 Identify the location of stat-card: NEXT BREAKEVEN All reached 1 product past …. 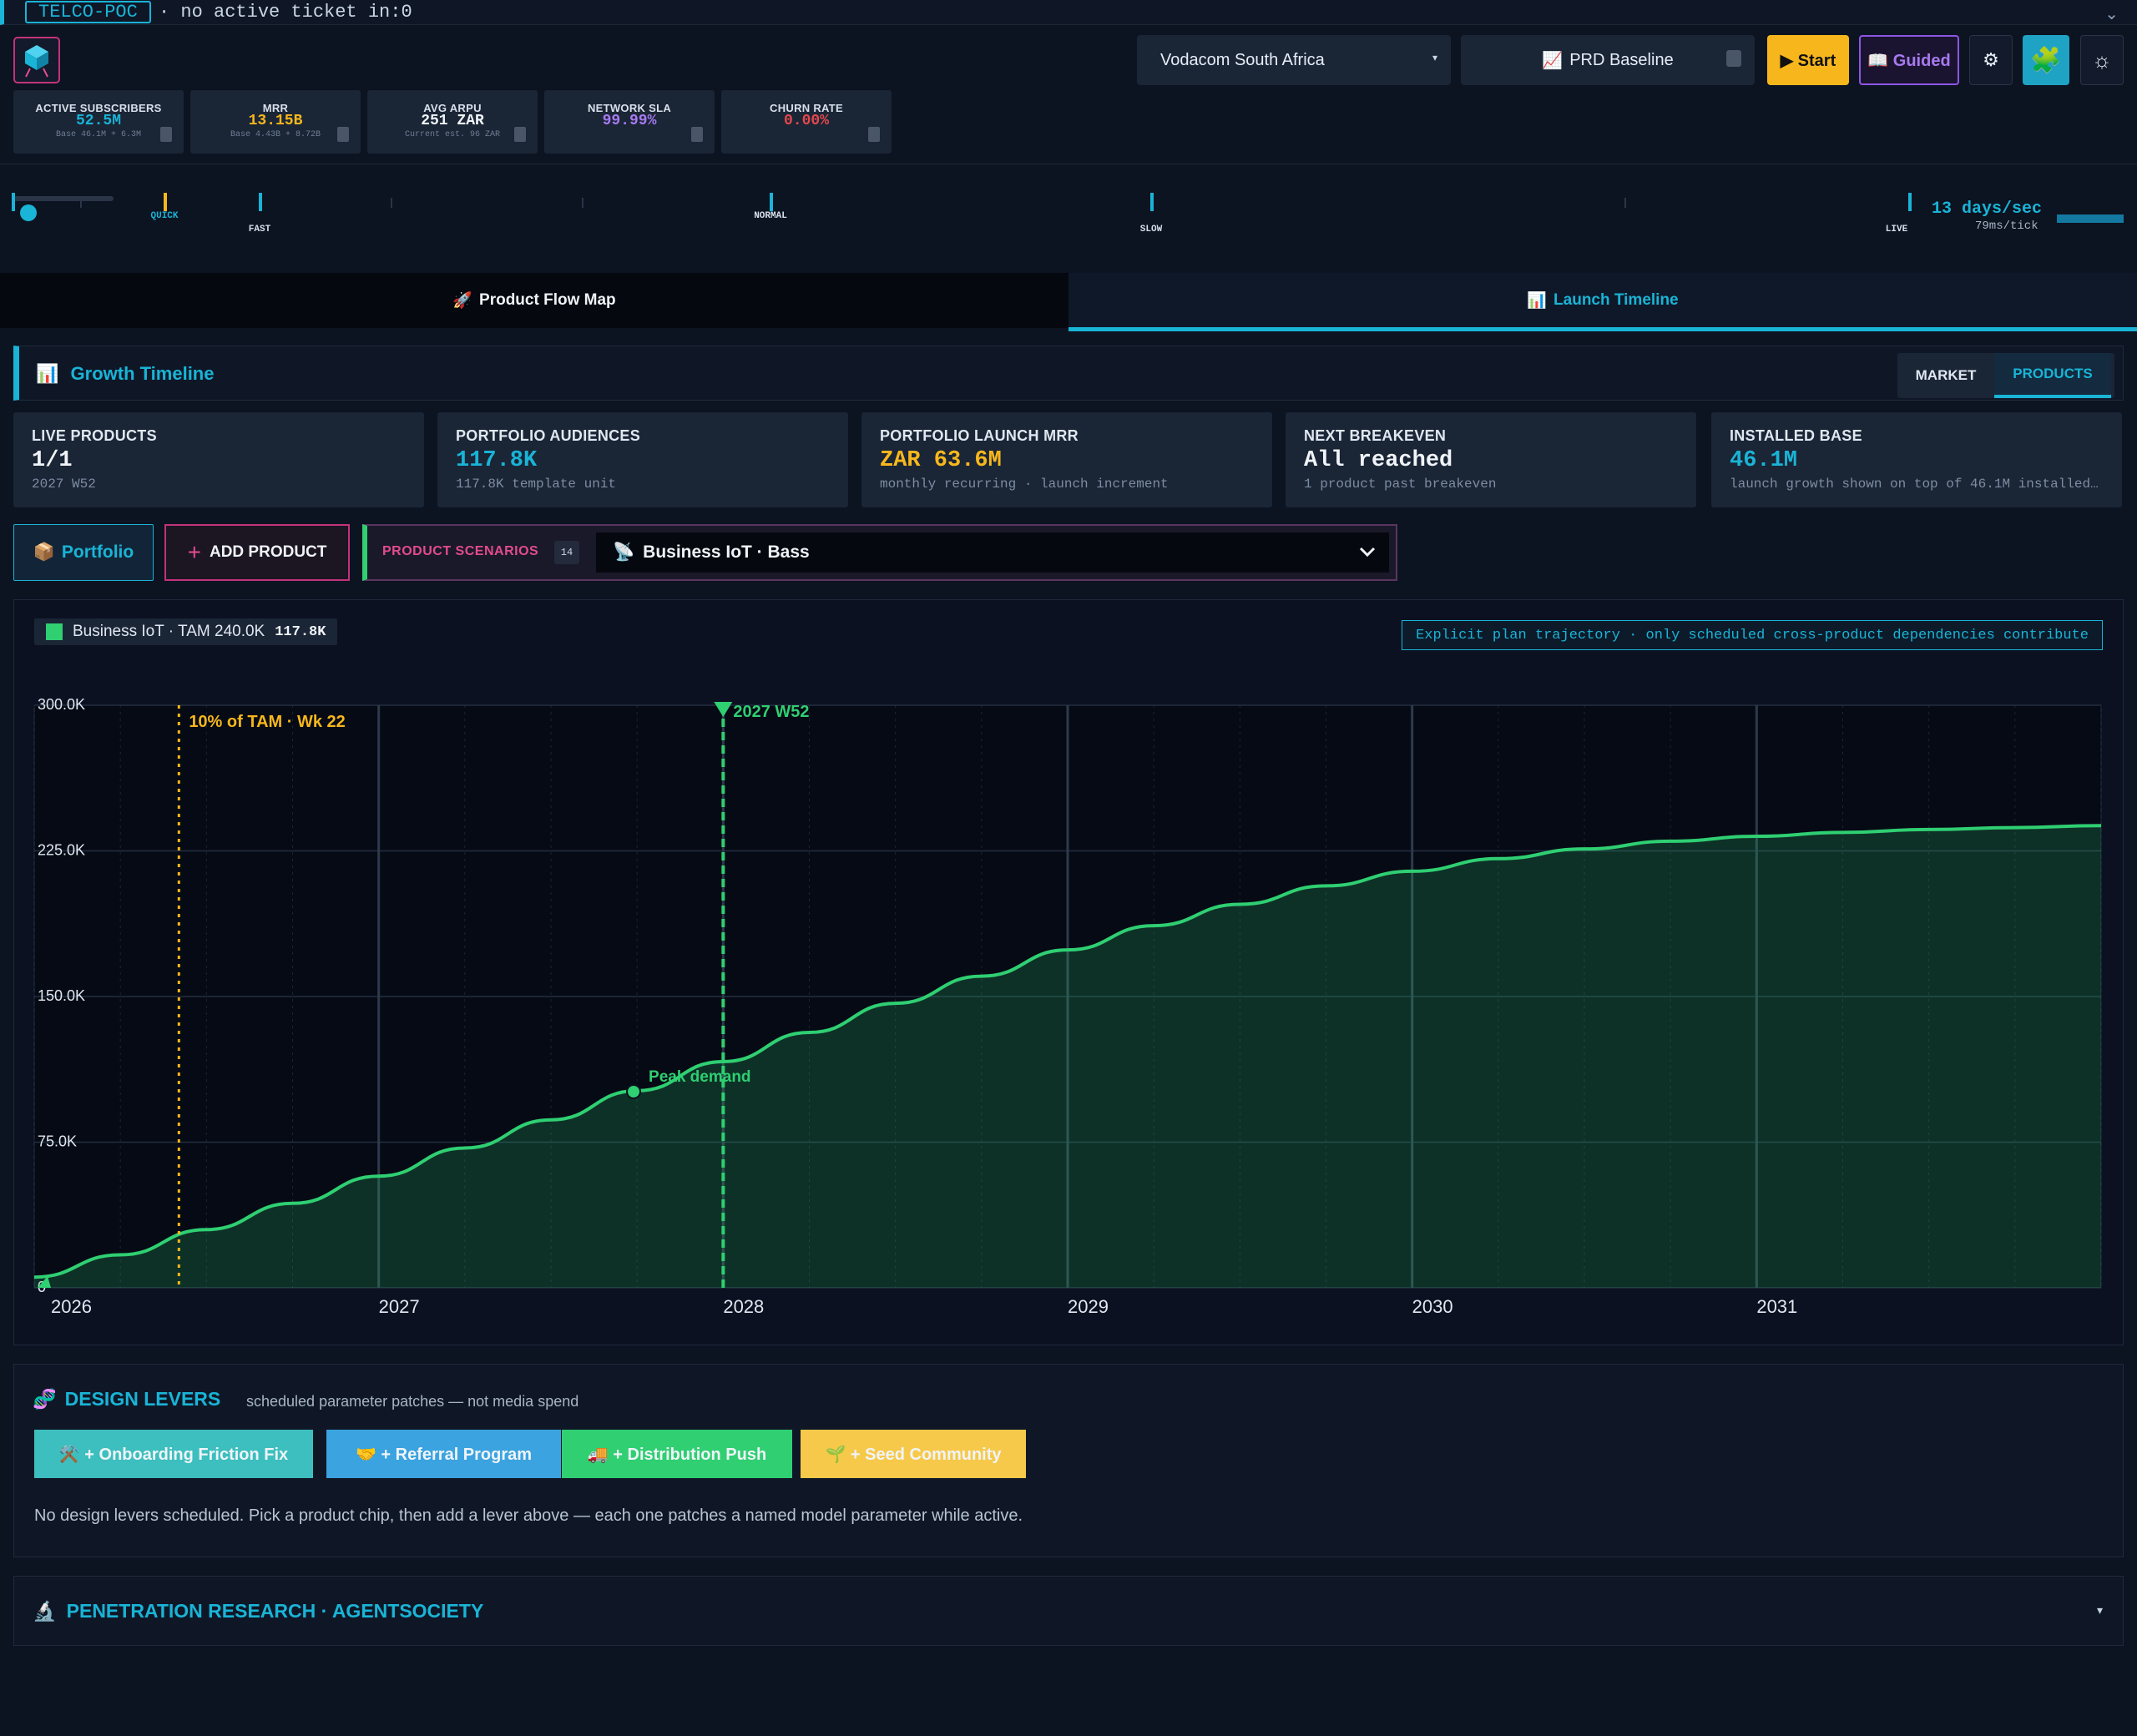
(1491, 459).